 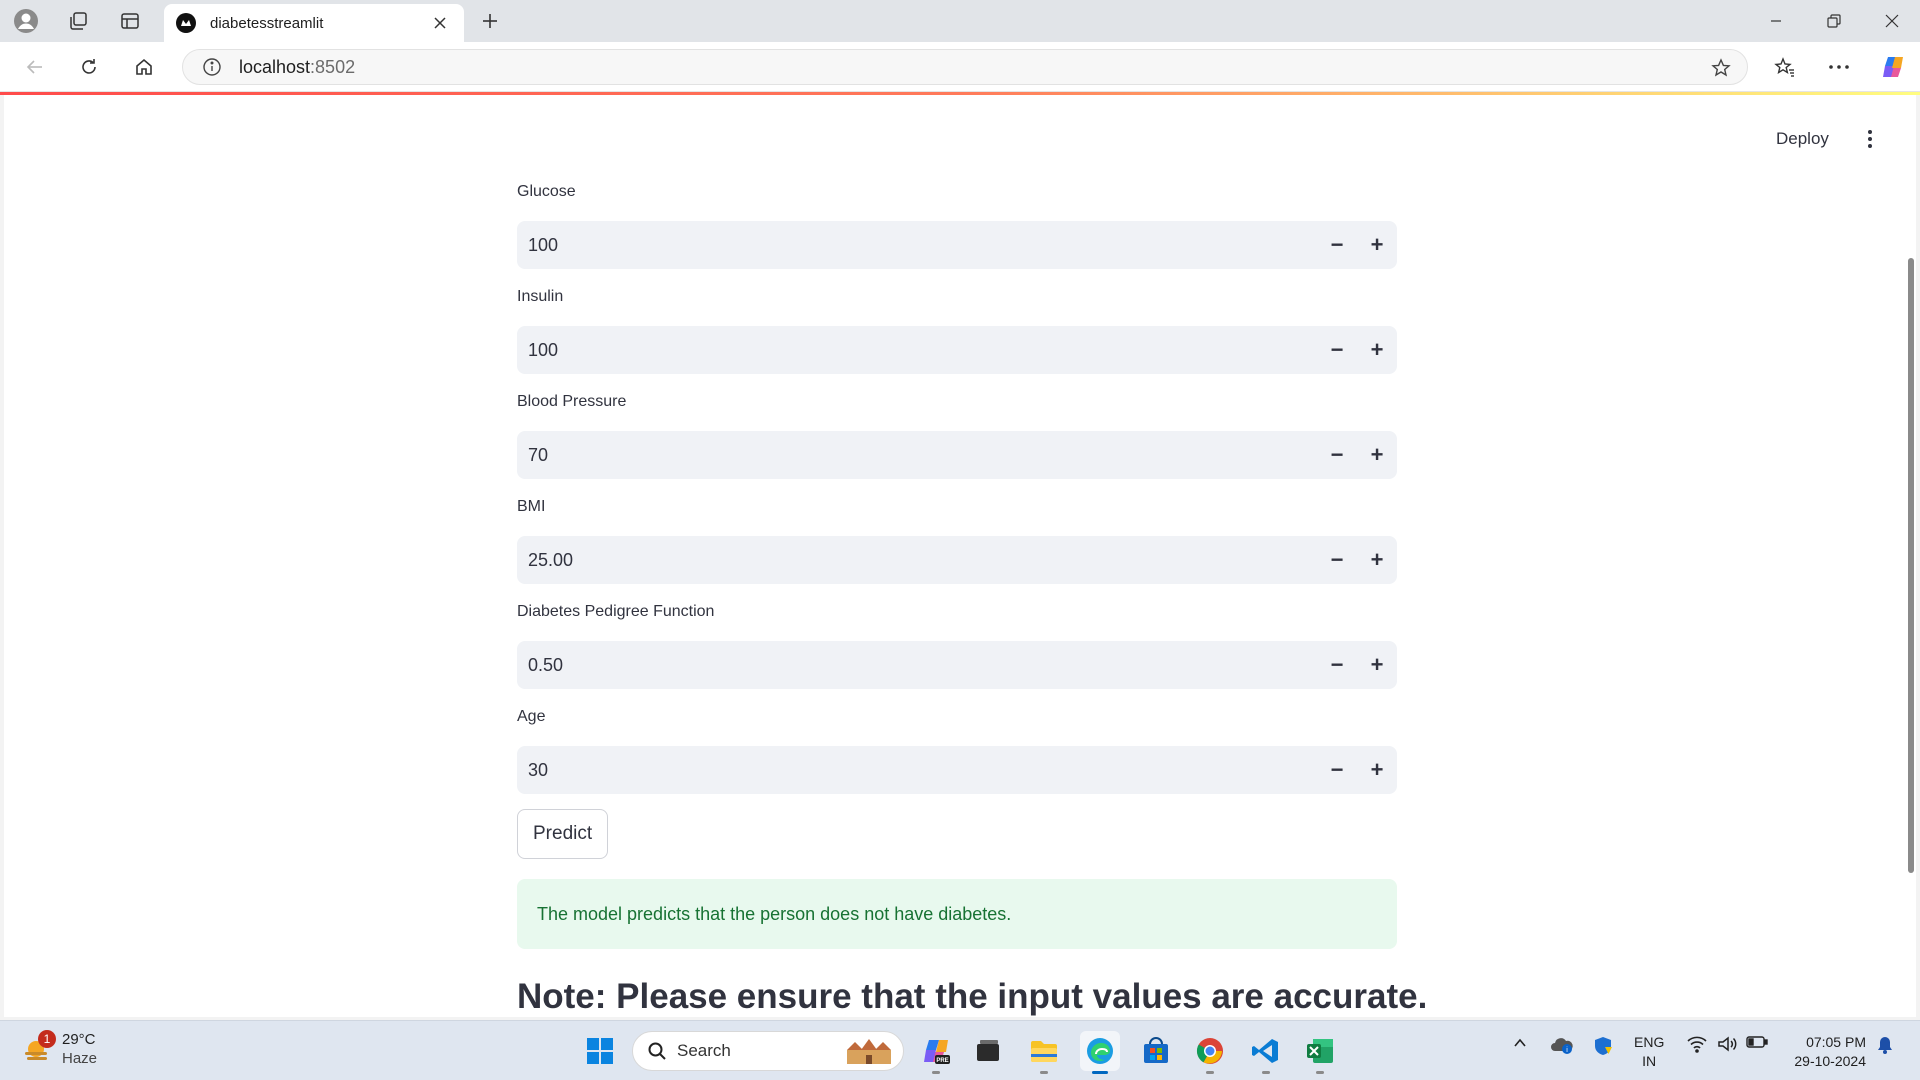 I want to click on search-highlight-icon, so click(x=869, y=1053).